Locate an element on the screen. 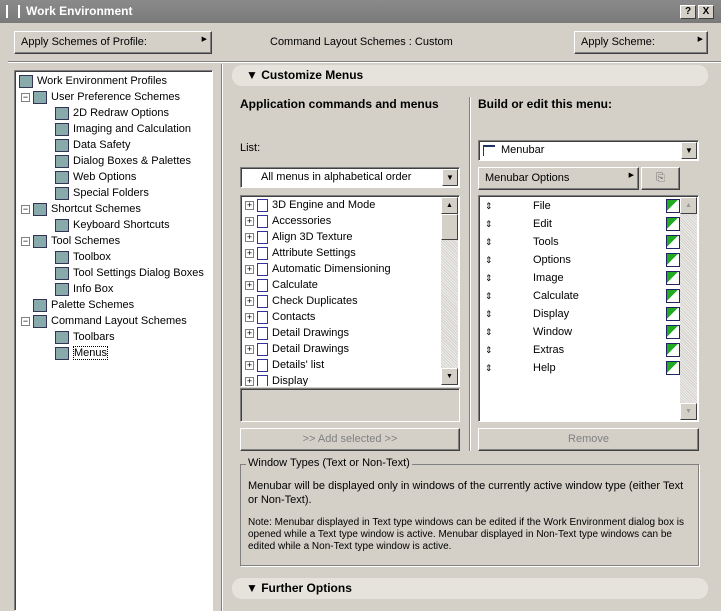  help-button: ? is located at coordinates (688, 12).